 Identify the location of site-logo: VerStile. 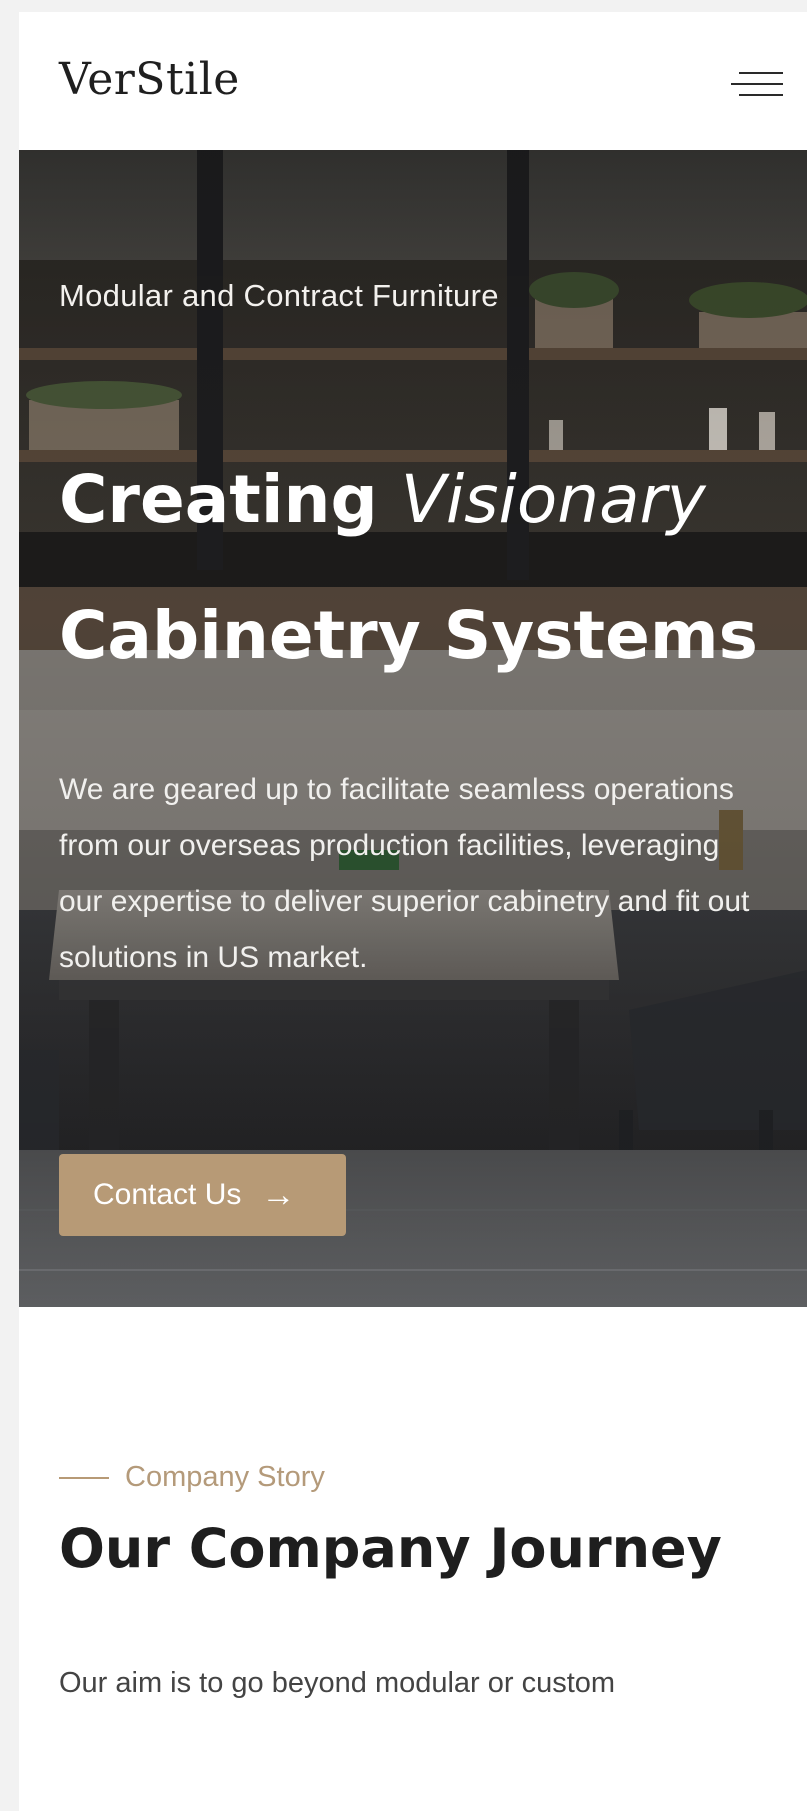
(149, 79).